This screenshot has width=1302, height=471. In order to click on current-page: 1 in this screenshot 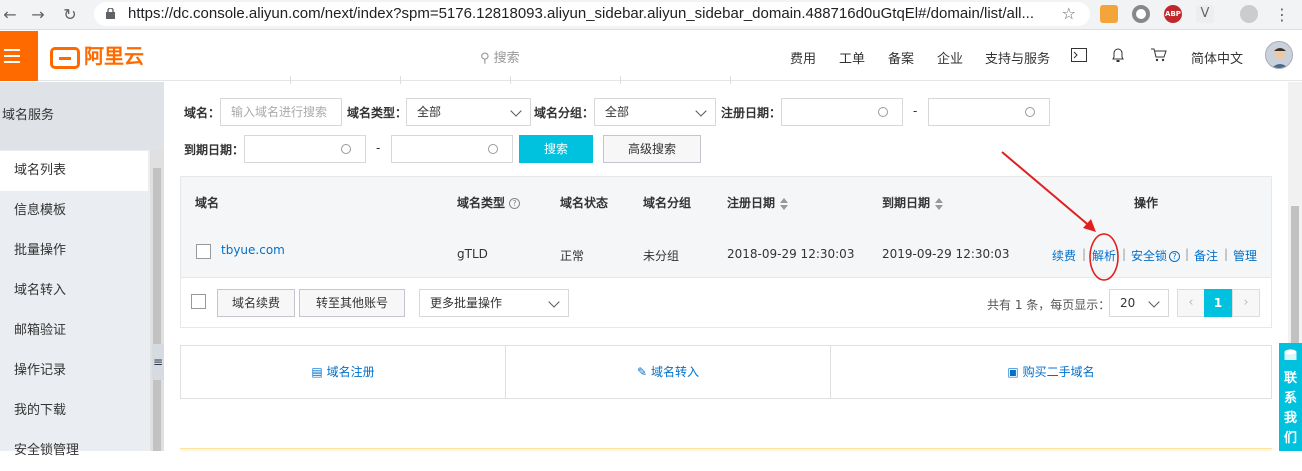, I will do `click(1218, 303)`.